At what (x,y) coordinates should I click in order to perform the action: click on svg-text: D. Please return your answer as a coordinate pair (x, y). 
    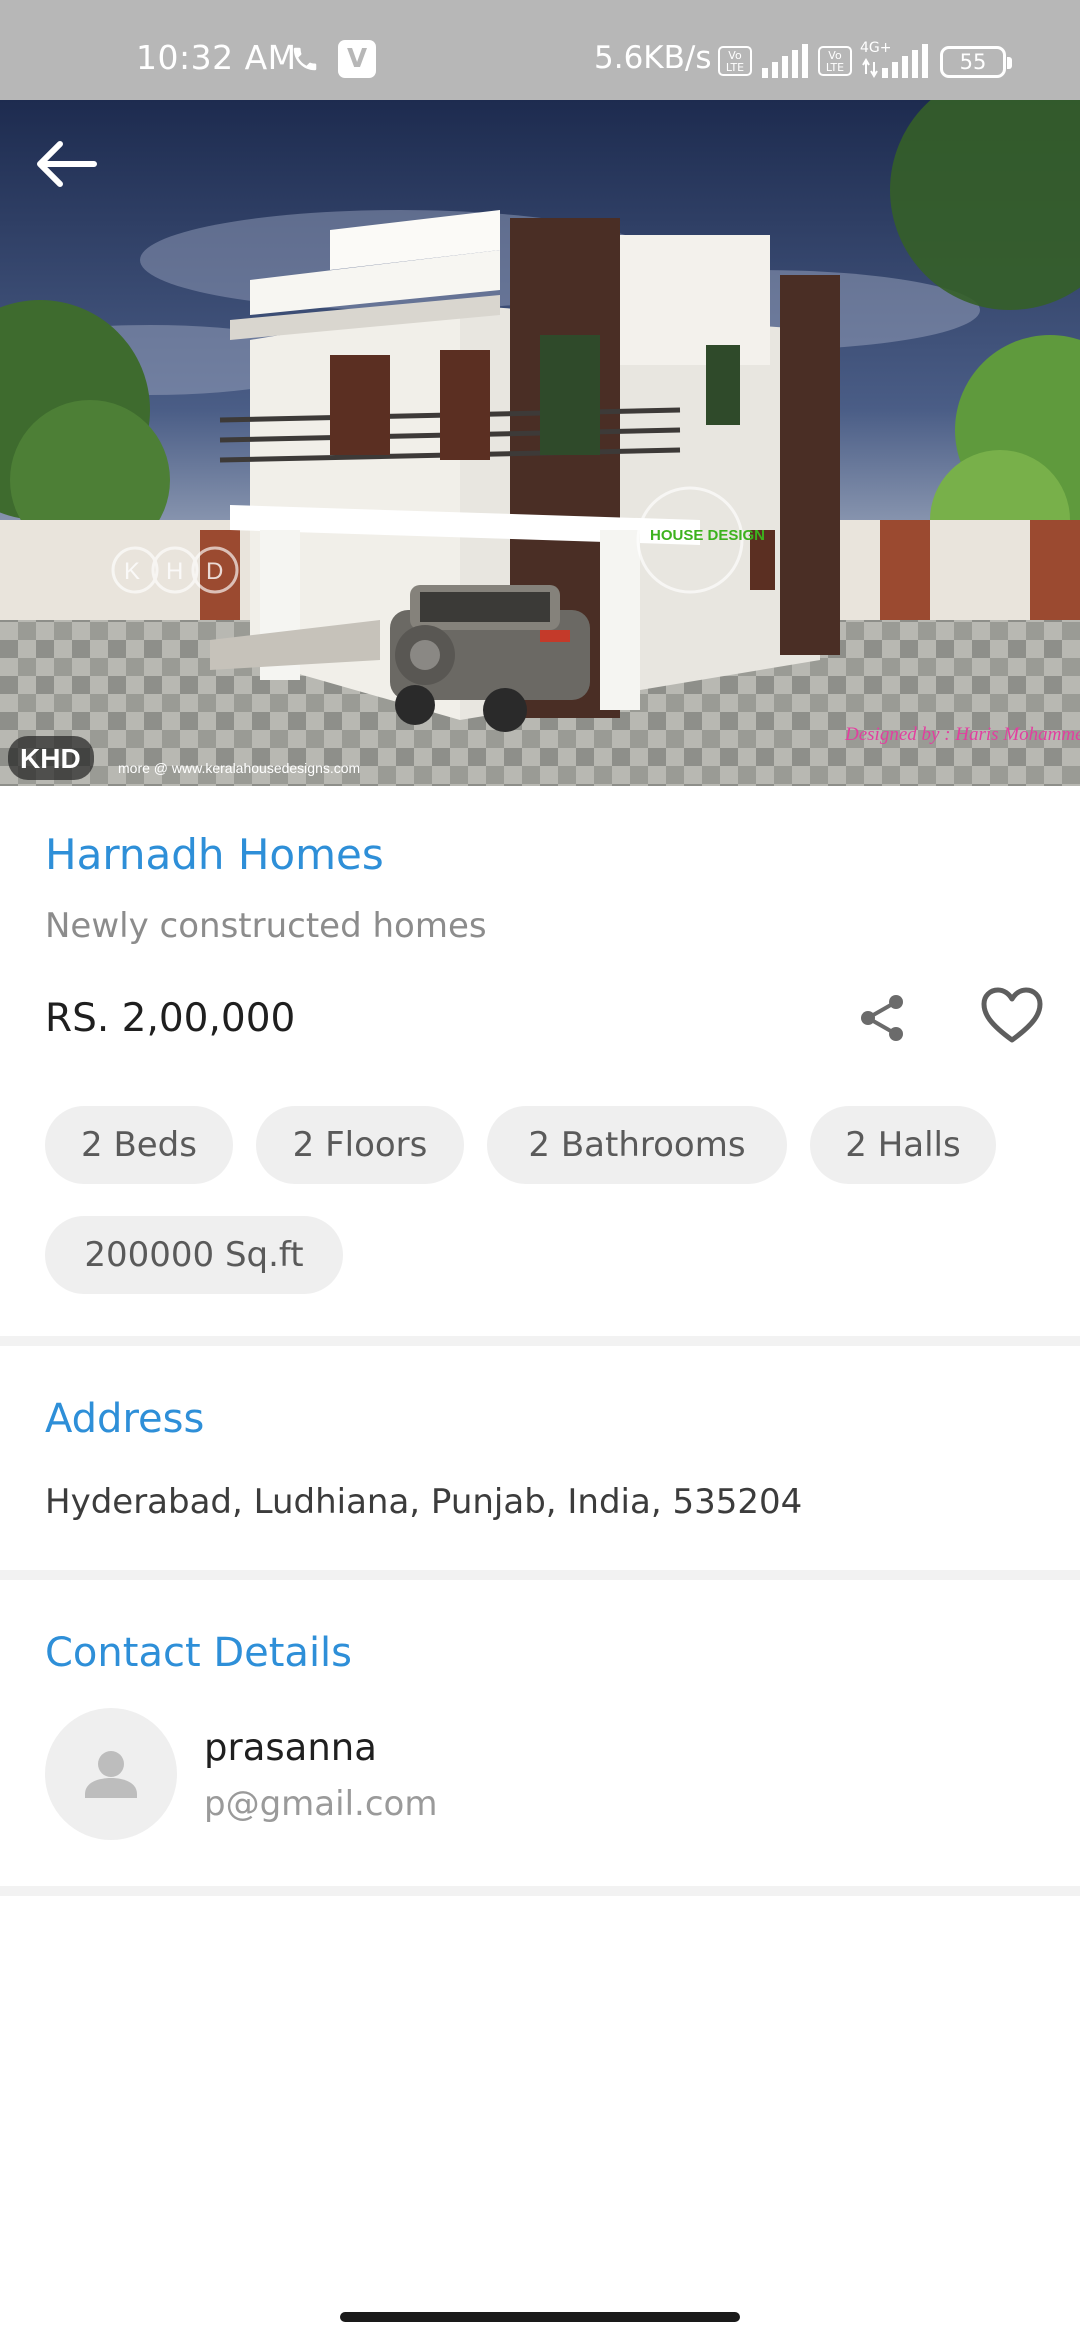
    Looking at the image, I should click on (214, 571).